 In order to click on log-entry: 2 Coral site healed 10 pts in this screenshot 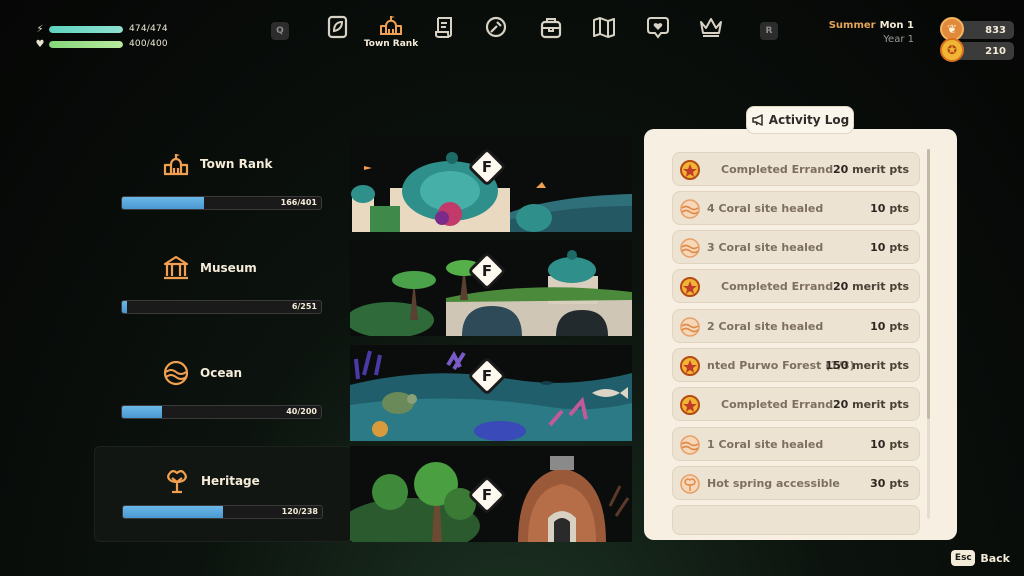, I will do `click(796, 326)`.